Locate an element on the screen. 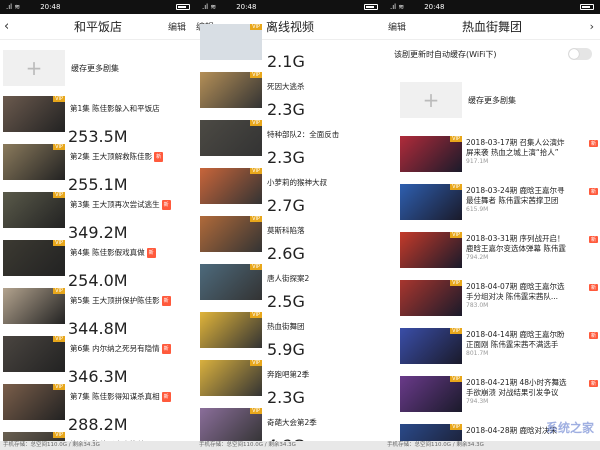 The width and height of the screenshot is (600, 450). video-title: 莫斯科陷落 is located at coordinates (286, 230).